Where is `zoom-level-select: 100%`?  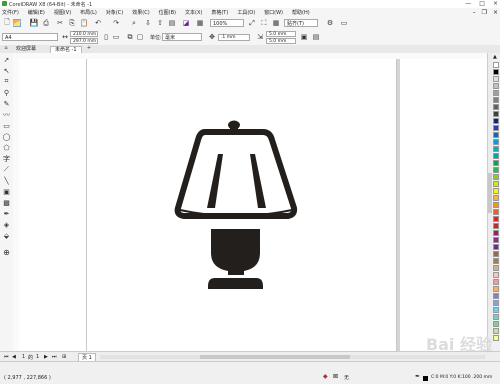
zoom-level-select: 100% is located at coordinates (227, 23).